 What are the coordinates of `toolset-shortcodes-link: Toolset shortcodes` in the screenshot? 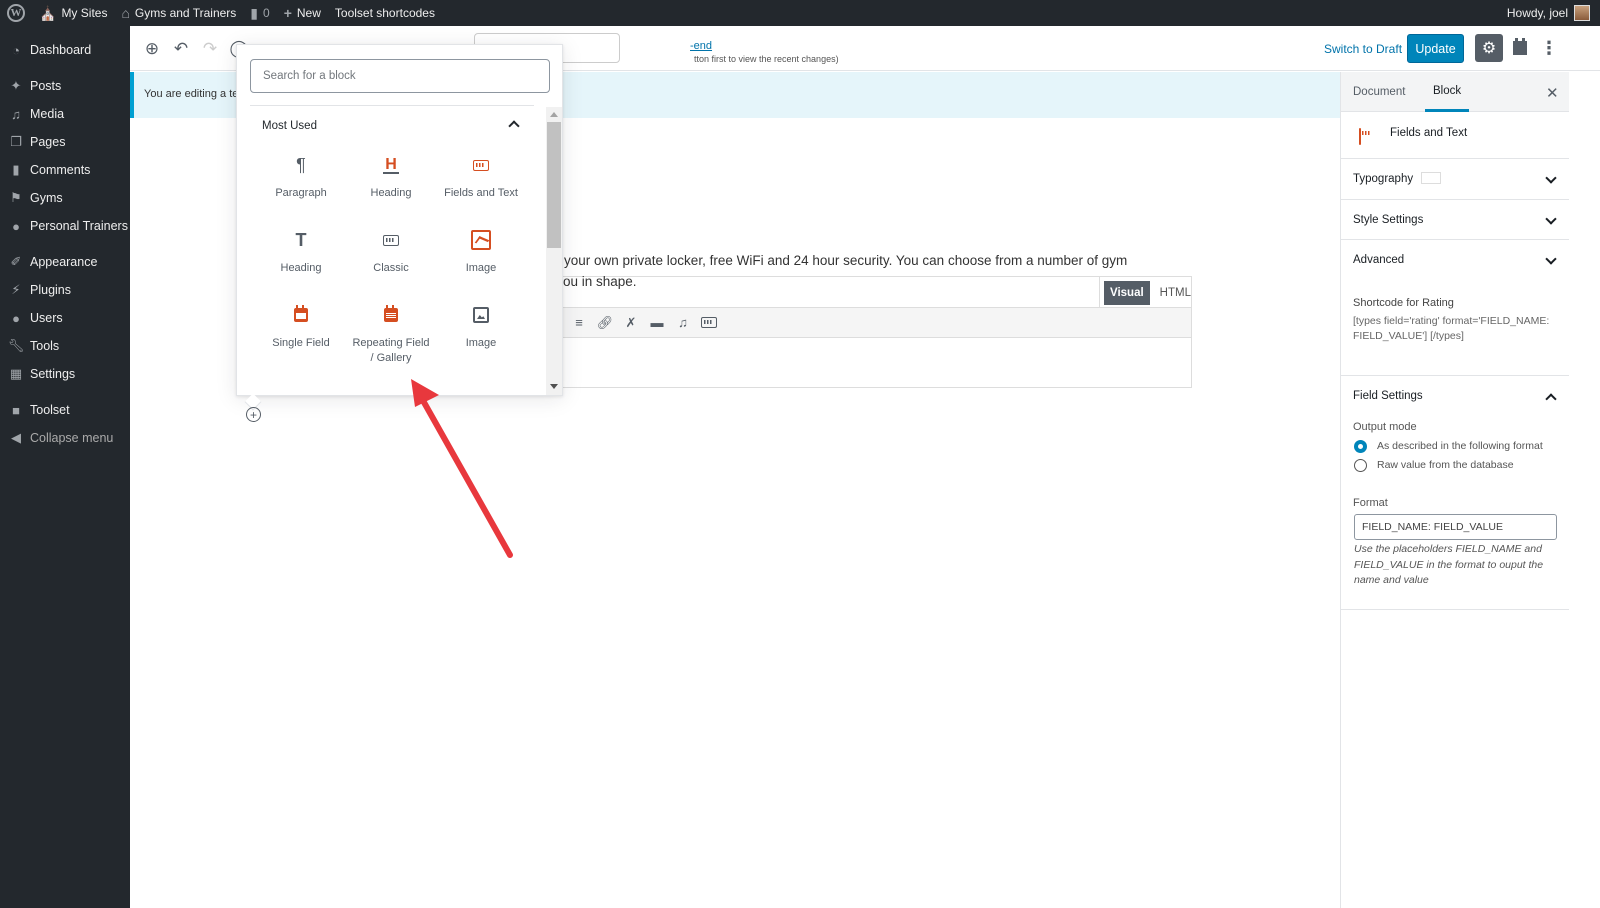 It's located at (385, 13).